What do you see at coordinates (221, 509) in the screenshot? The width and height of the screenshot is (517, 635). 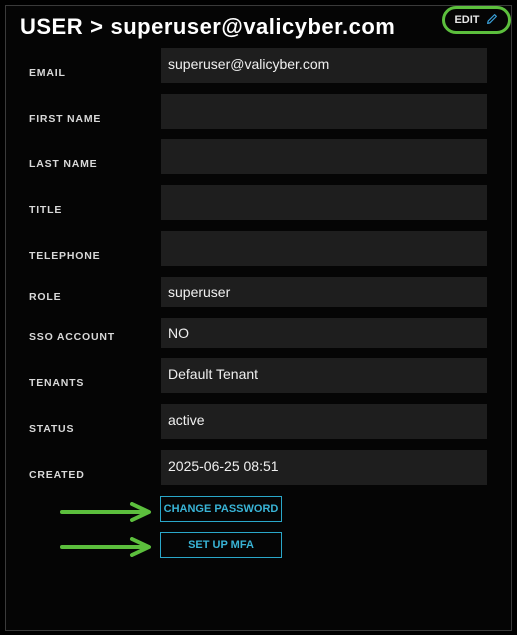 I see `change-password-button: CHANGE PASSWORD` at bounding box center [221, 509].